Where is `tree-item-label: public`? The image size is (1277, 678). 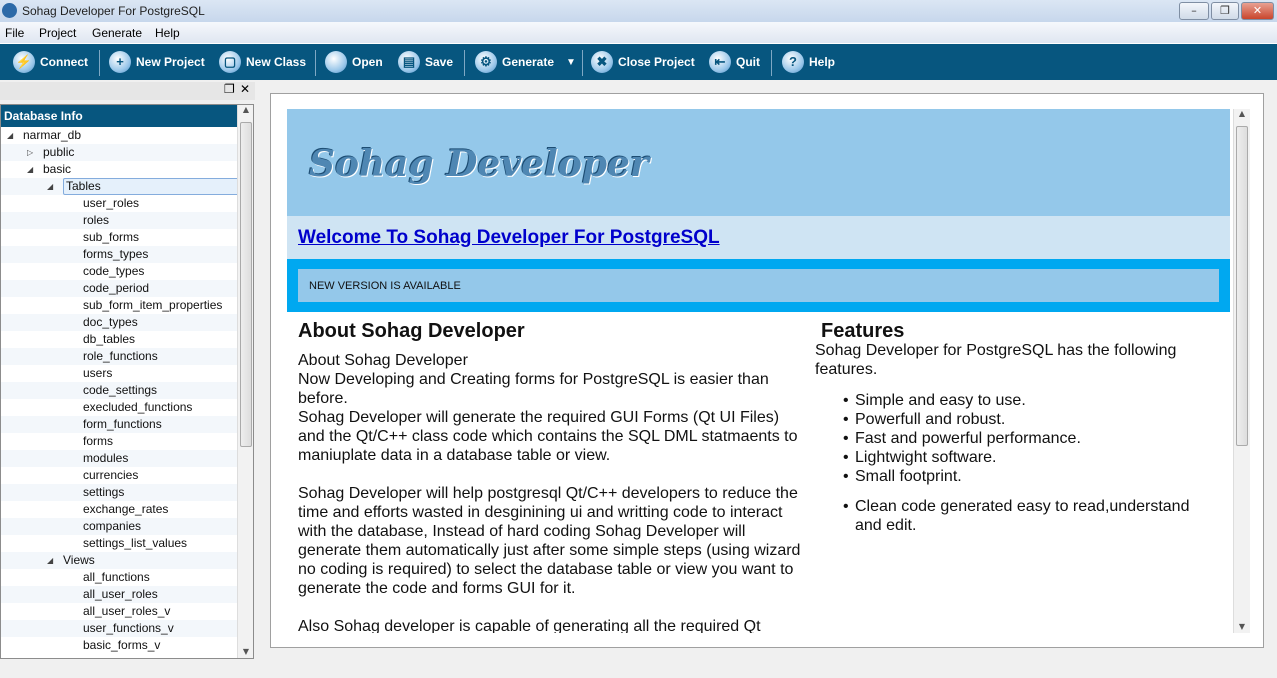
tree-item-label: public is located at coordinates (59, 152).